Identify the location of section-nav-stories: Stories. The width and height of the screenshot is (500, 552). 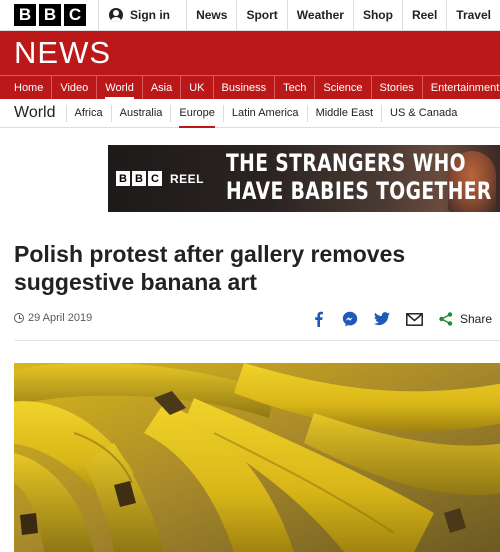
(397, 87).